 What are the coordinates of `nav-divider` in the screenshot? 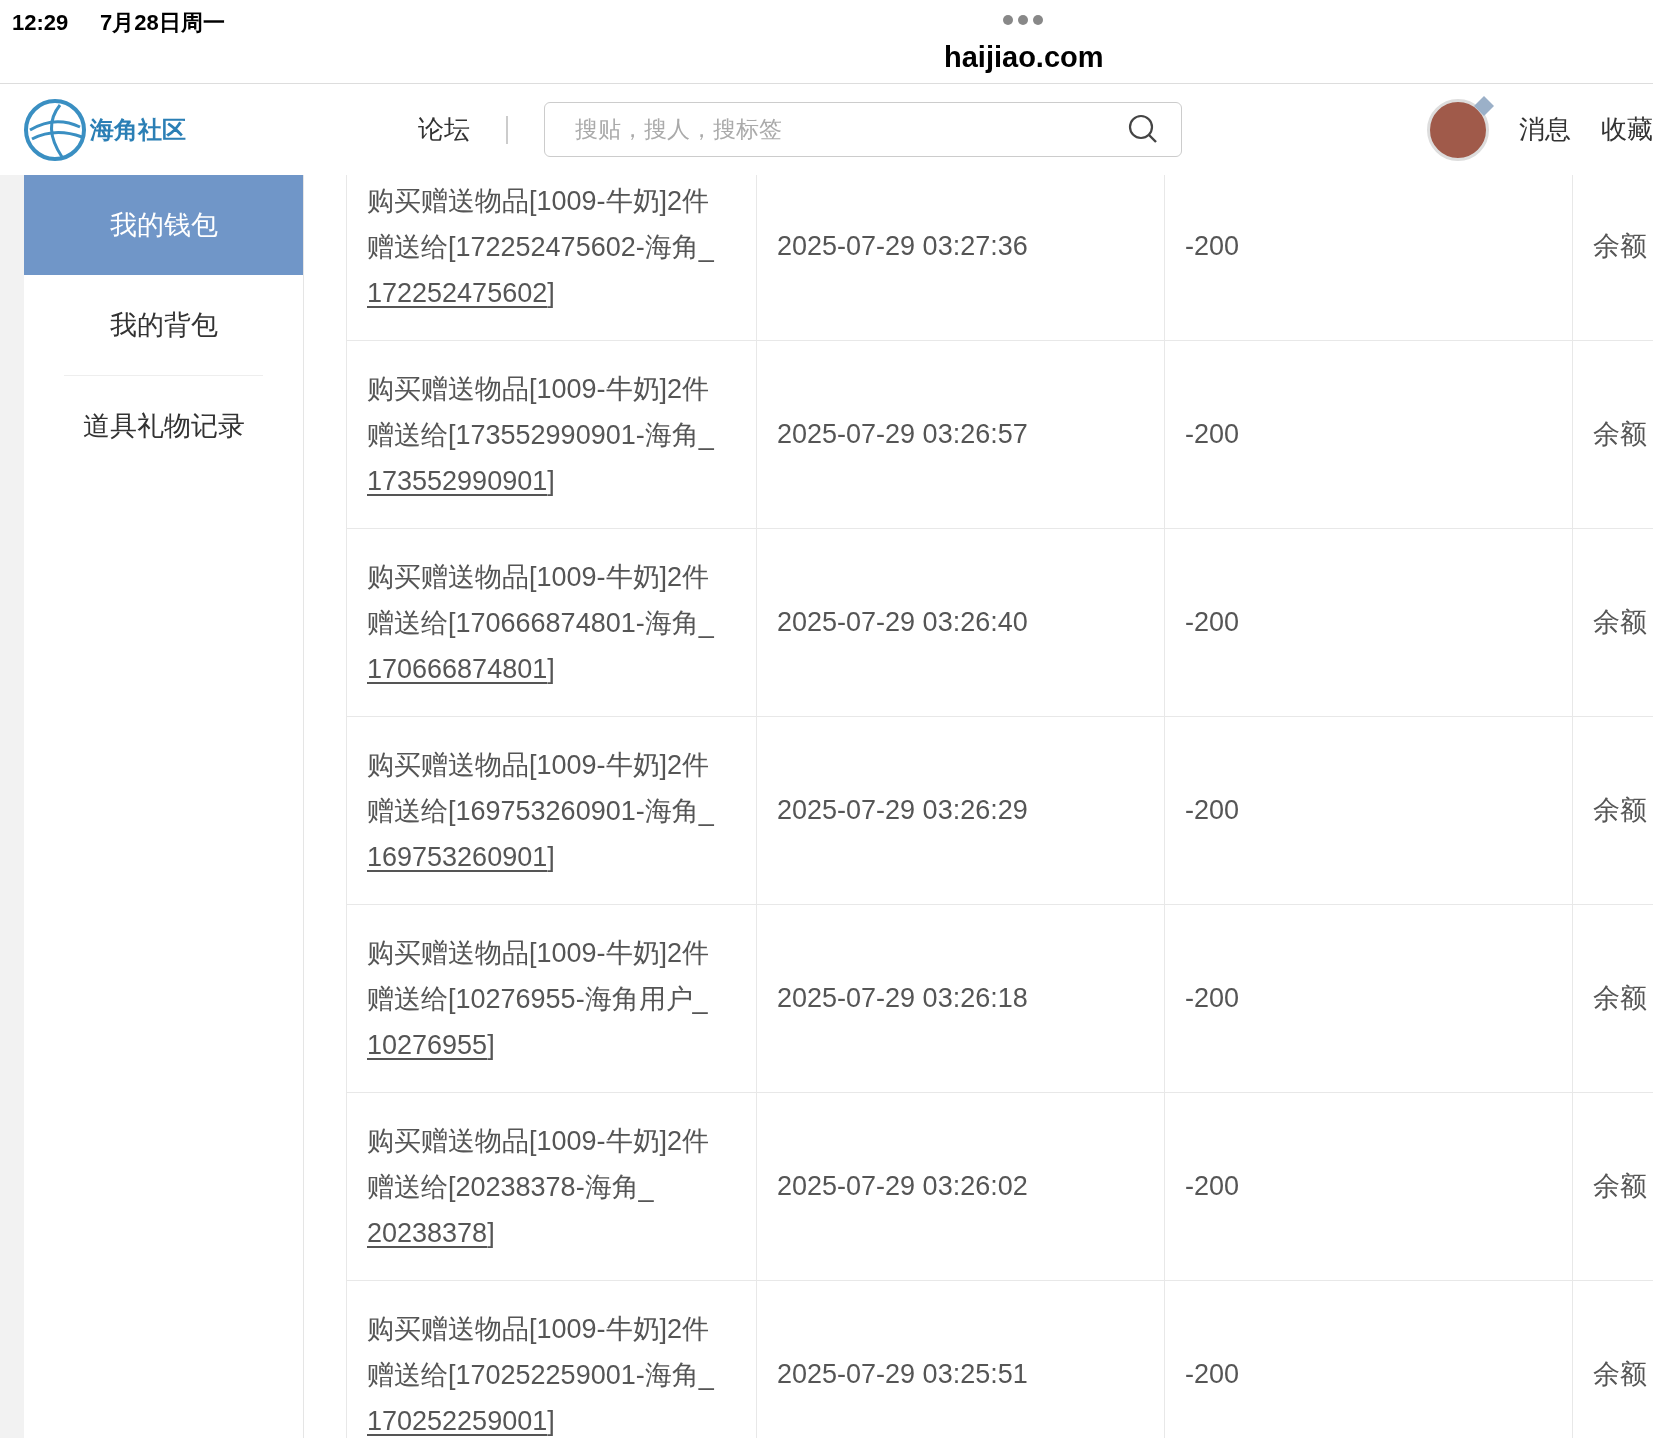 It's located at (507, 129).